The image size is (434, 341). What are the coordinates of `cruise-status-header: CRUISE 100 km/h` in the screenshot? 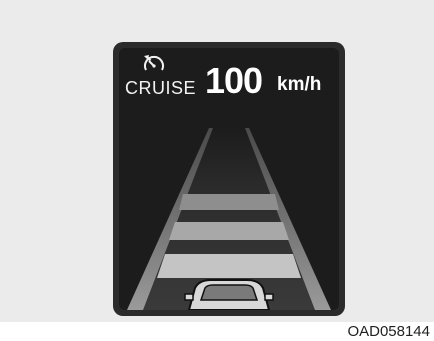 It's located at (229, 78).